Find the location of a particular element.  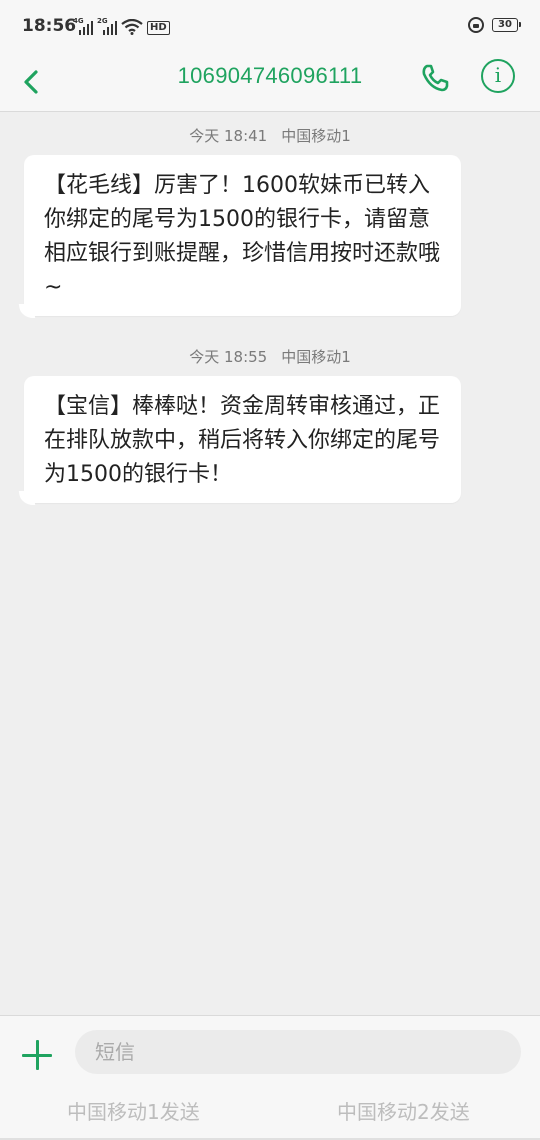

sms-input: 短信 is located at coordinates (298, 1052).